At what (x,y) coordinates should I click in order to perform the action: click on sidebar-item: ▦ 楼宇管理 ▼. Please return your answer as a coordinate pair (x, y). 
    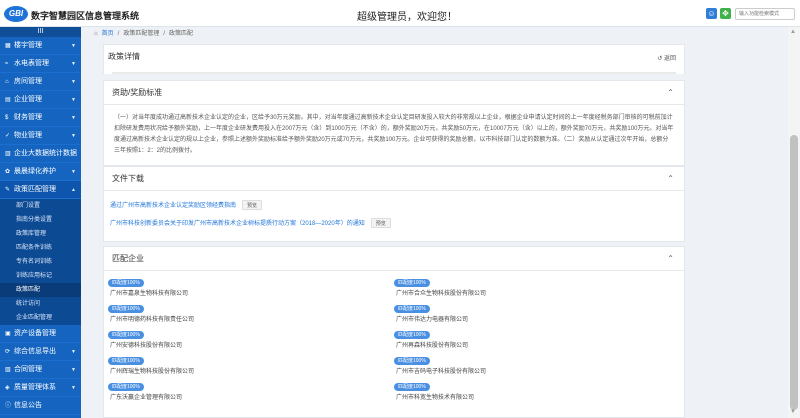
    Looking at the image, I should click on (40, 46).